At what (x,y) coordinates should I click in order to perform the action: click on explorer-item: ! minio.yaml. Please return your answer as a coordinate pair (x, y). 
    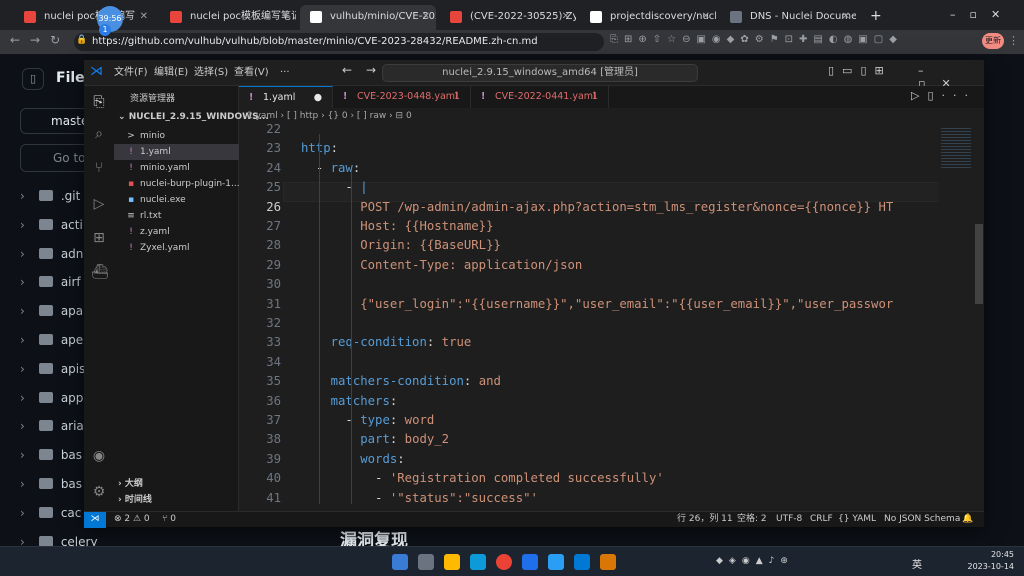
    Looking at the image, I should click on (176, 168).